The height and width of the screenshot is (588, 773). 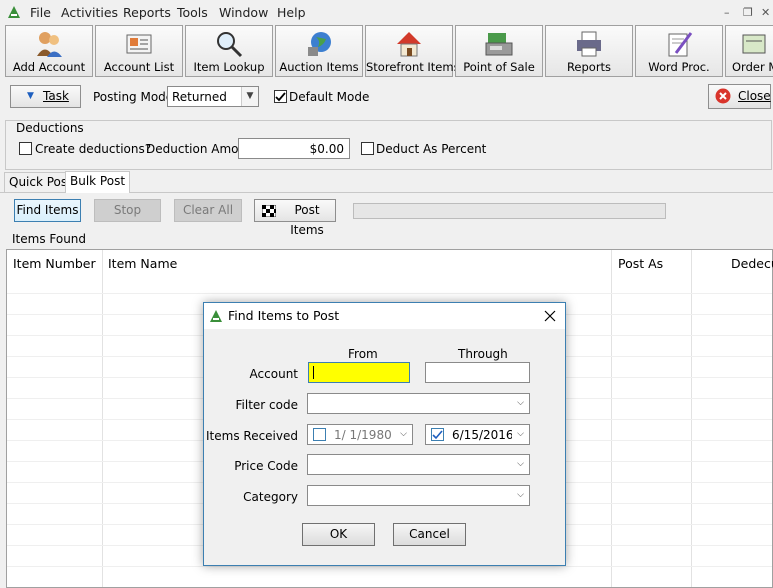 I want to click on task-button: ▼ Task, so click(x=45, y=96).